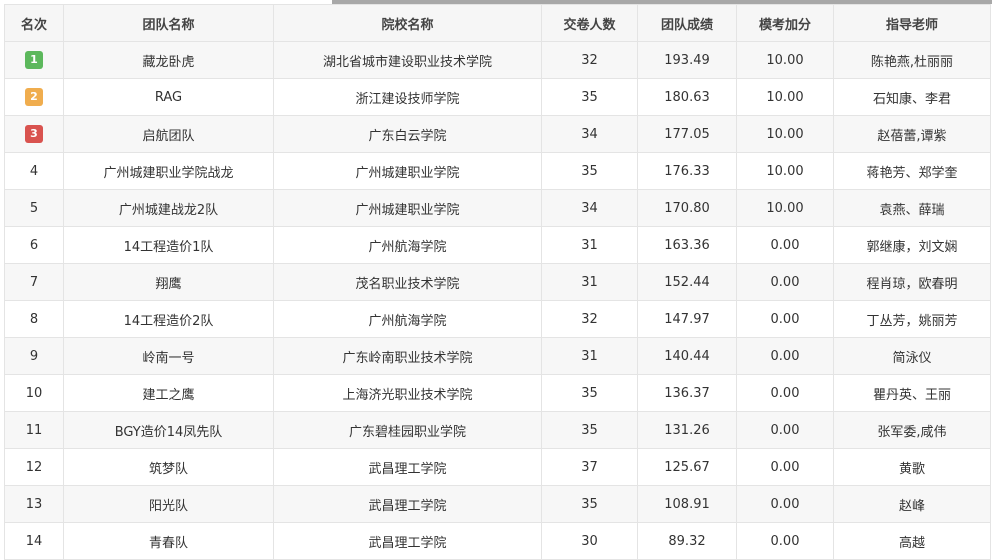 The image size is (992, 560). What do you see at coordinates (785, 23) in the screenshot?
I see `col-header-bonus: 模考加分` at bounding box center [785, 23].